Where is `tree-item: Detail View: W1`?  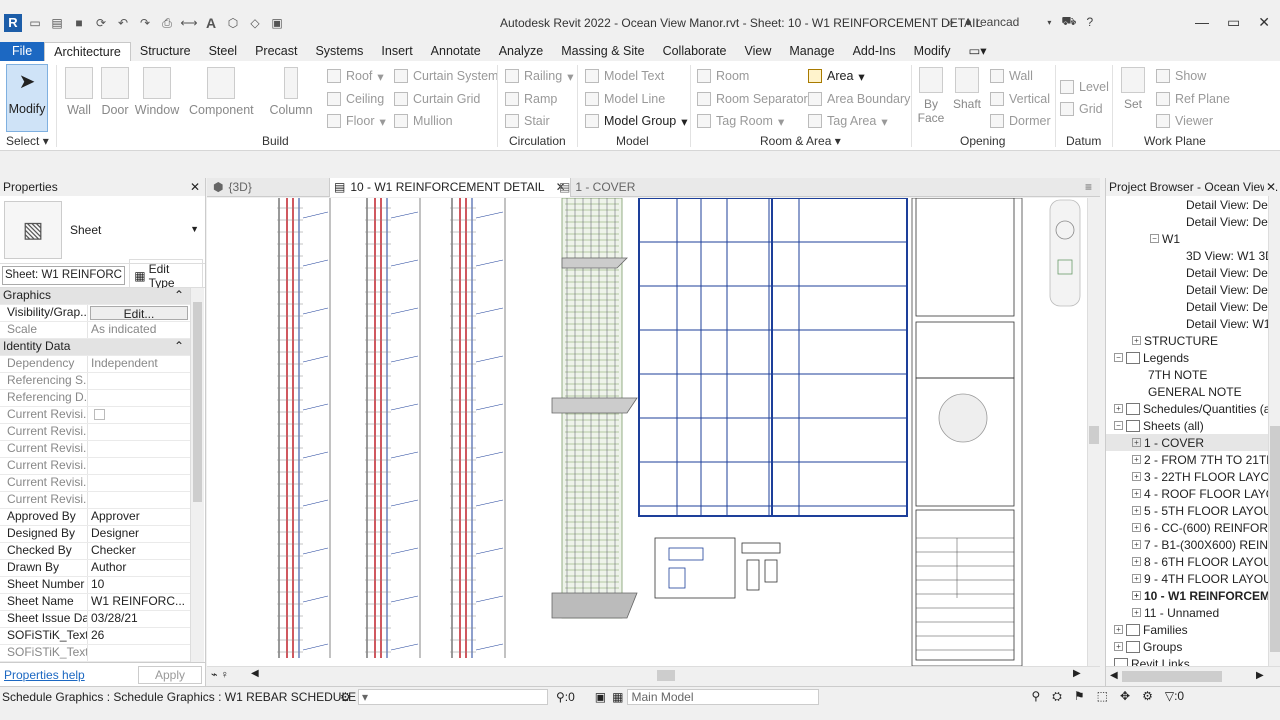
tree-item: Detail View: W1 is located at coordinates (1188, 323).